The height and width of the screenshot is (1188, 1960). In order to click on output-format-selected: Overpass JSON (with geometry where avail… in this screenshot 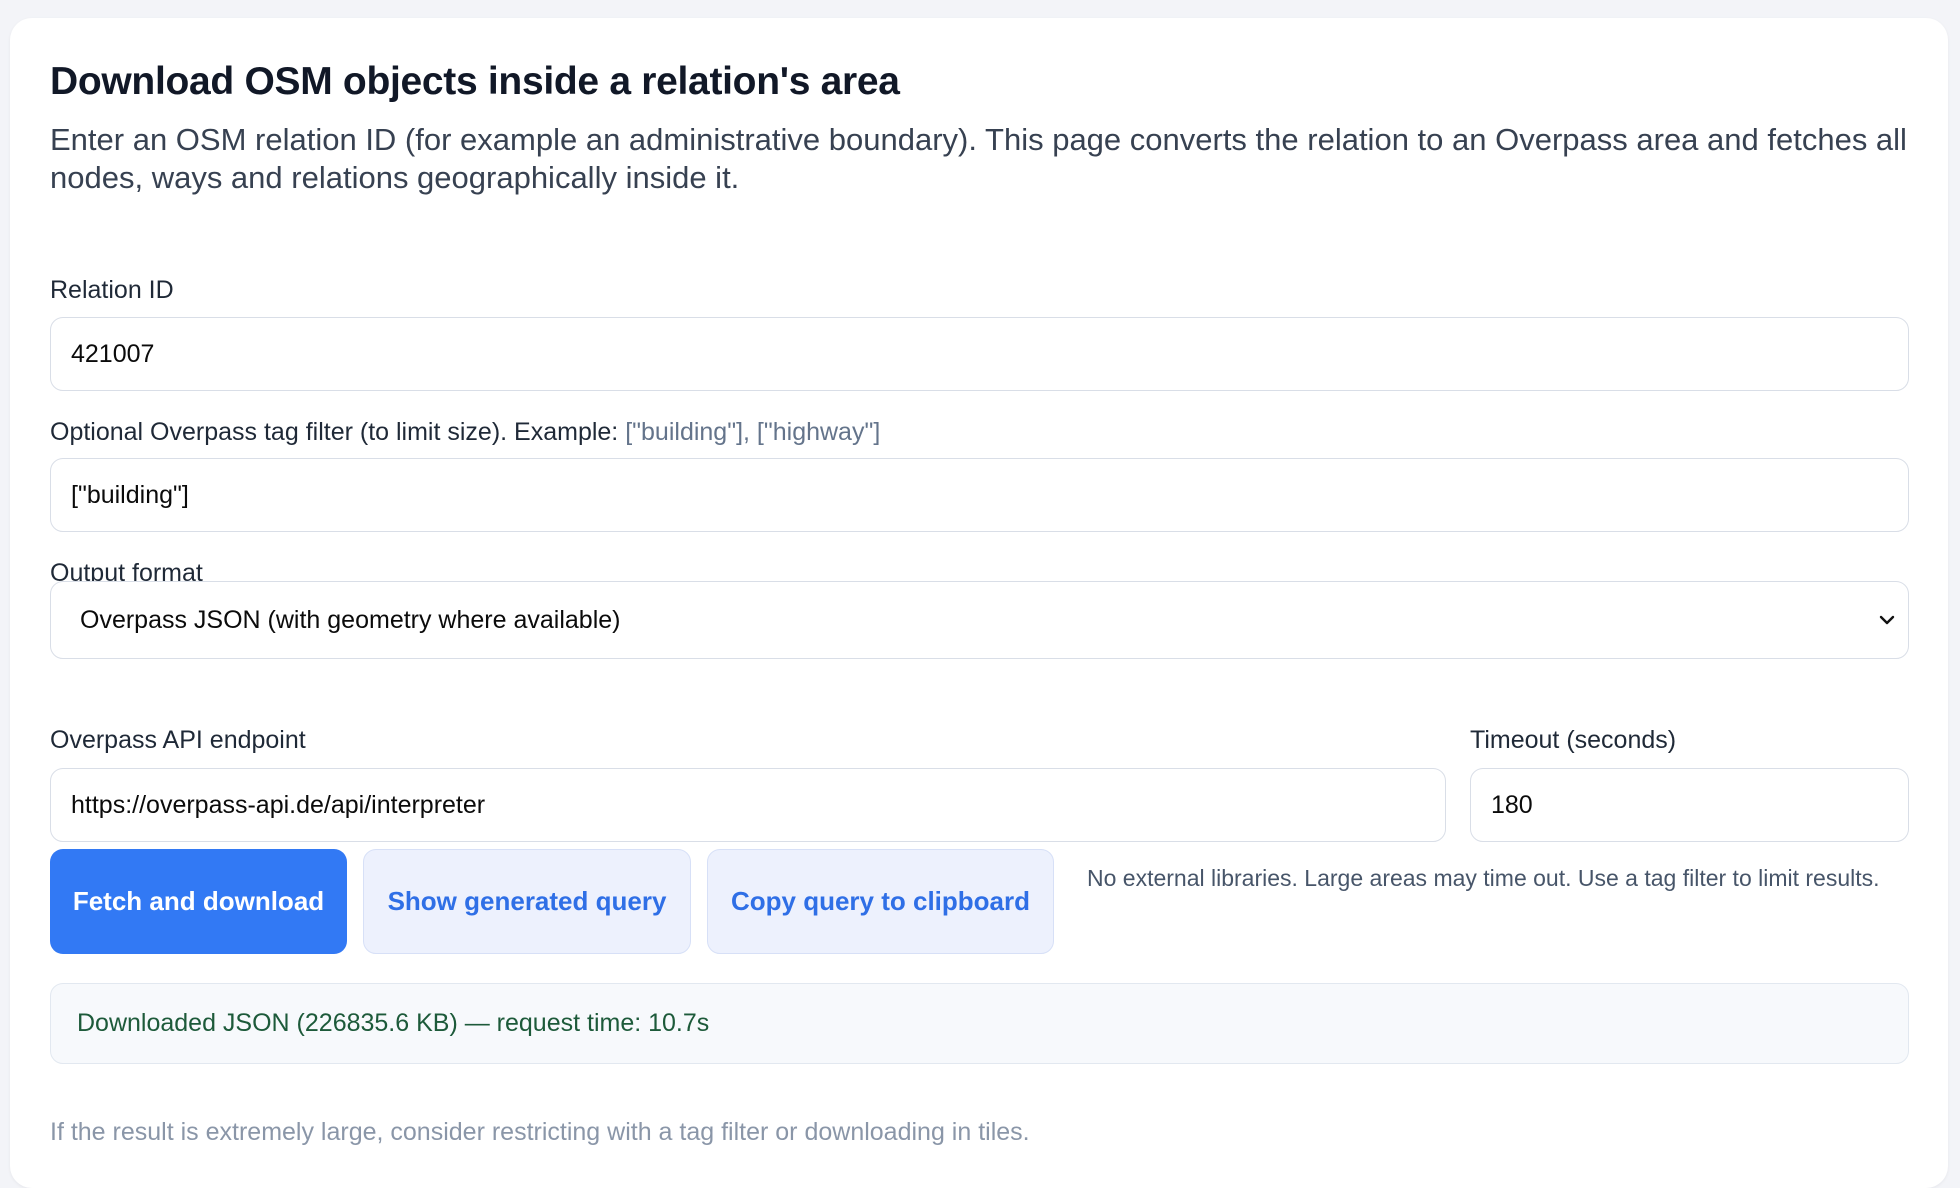, I will do `click(350, 620)`.